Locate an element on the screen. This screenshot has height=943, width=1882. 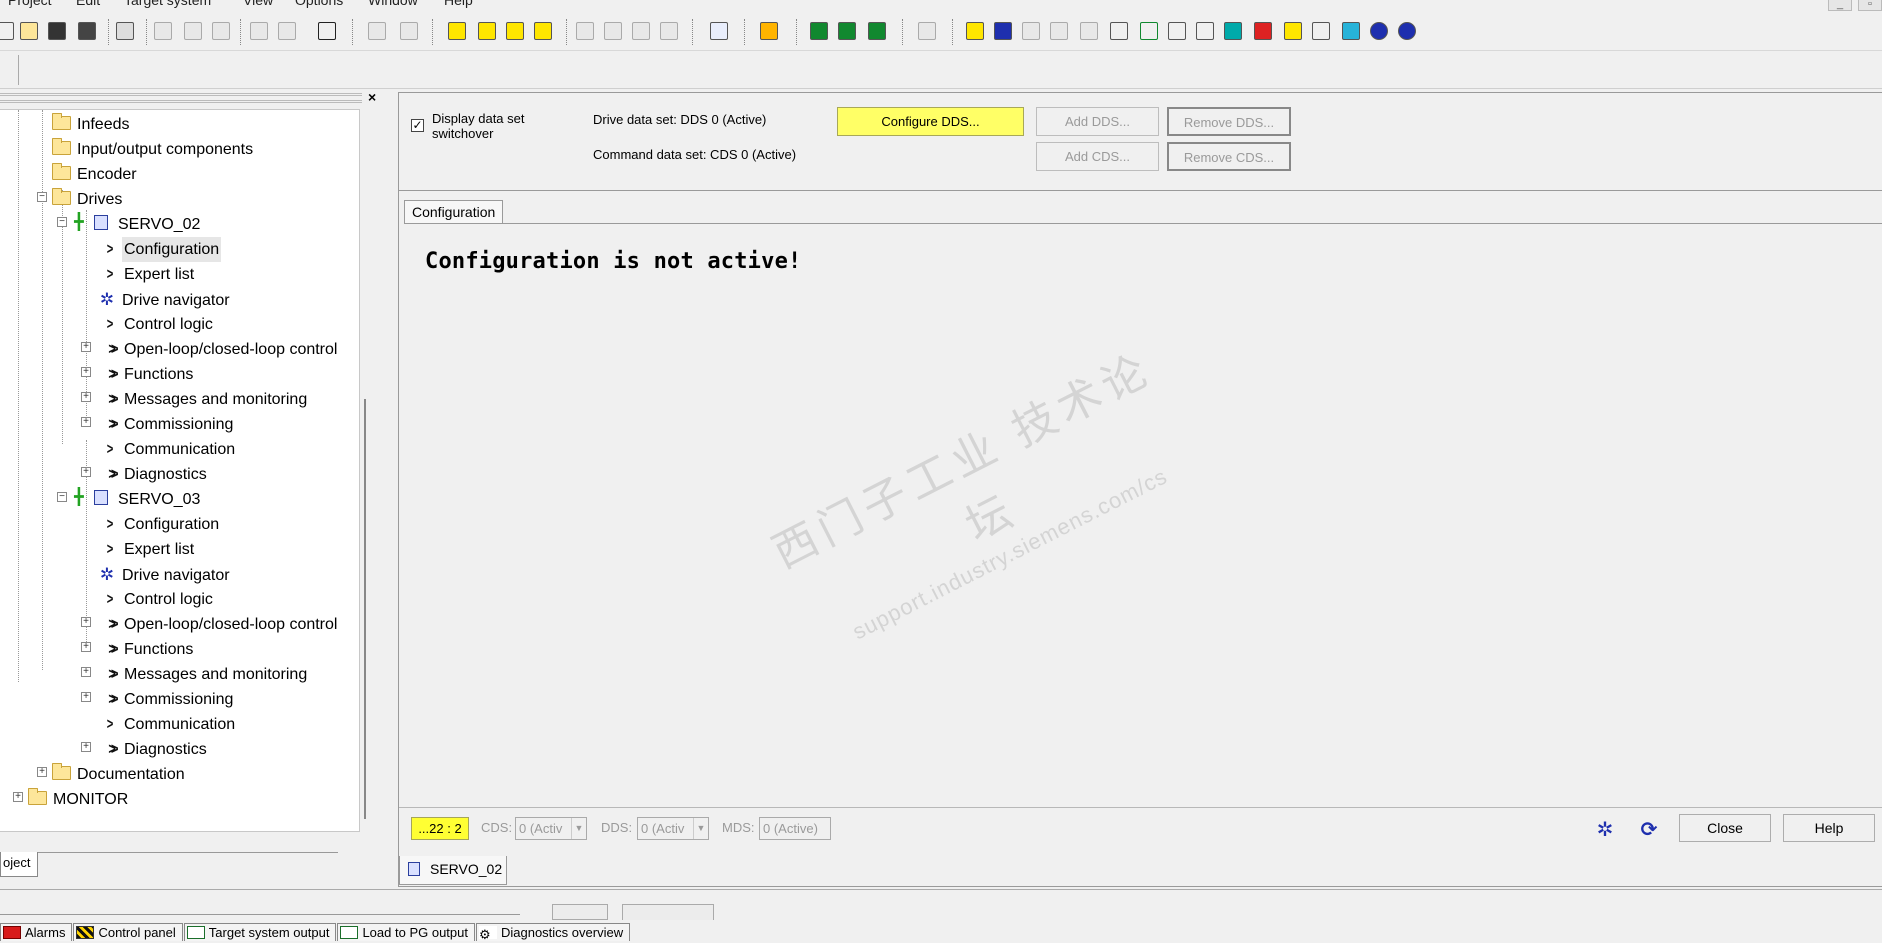
expert-list-icon is located at coordinates (975, 31).